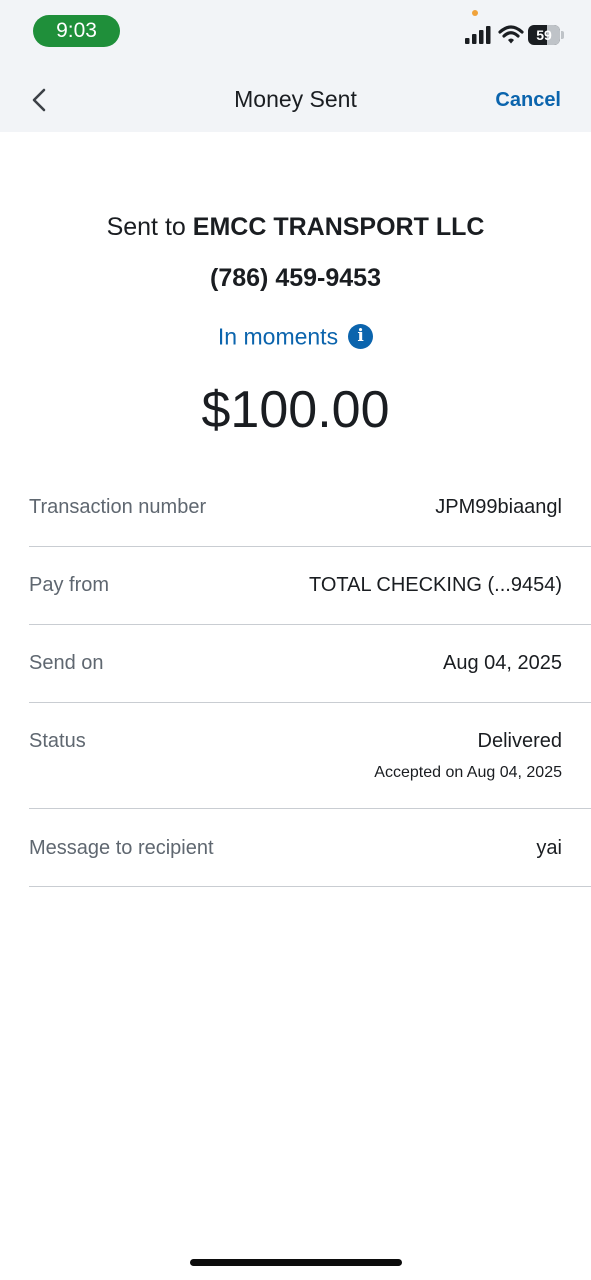 The image size is (591, 1280). What do you see at coordinates (528, 100) in the screenshot?
I see `cancel-button: Cancel` at bounding box center [528, 100].